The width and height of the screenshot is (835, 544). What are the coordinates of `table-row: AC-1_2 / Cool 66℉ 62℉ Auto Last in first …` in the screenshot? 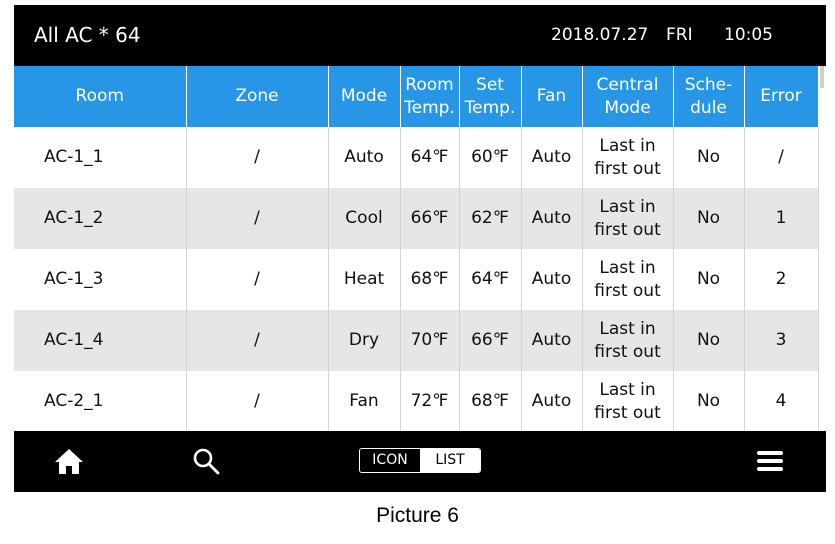 It's located at (416, 218).